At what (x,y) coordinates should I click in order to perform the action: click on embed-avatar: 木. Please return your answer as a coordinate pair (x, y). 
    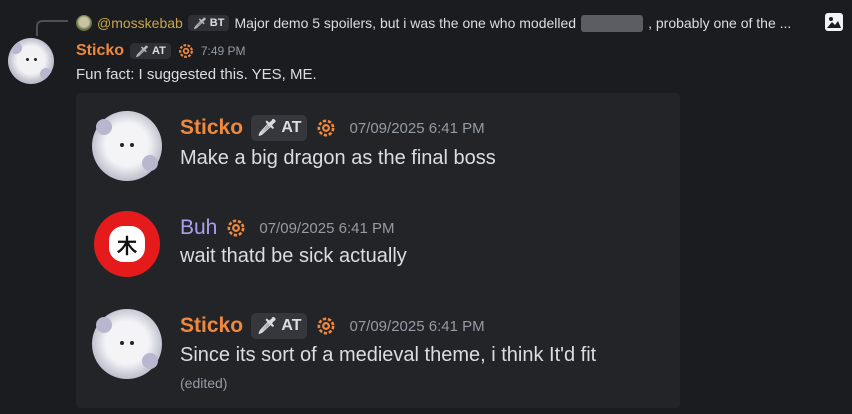
    Looking at the image, I should click on (127, 244).